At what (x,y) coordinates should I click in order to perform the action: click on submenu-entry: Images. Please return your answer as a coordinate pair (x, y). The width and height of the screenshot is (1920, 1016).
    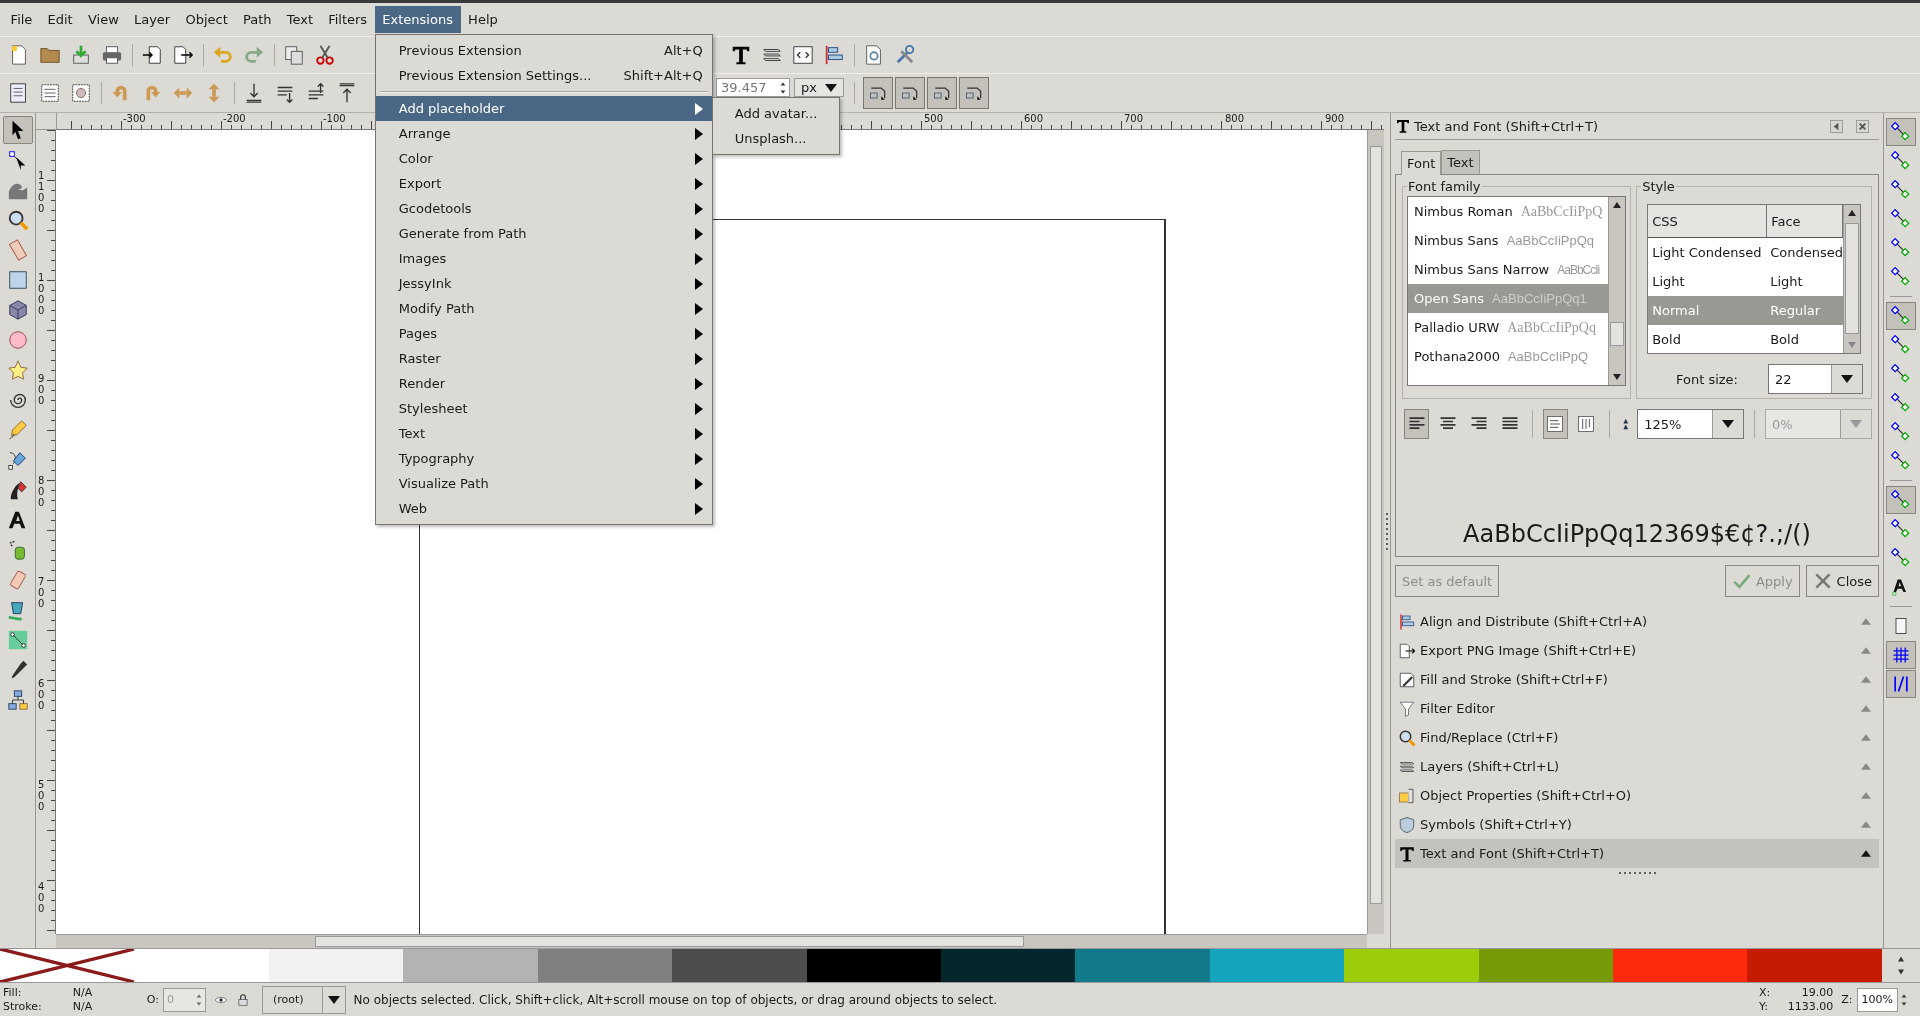
    Looking at the image, I should click on (543, 258).